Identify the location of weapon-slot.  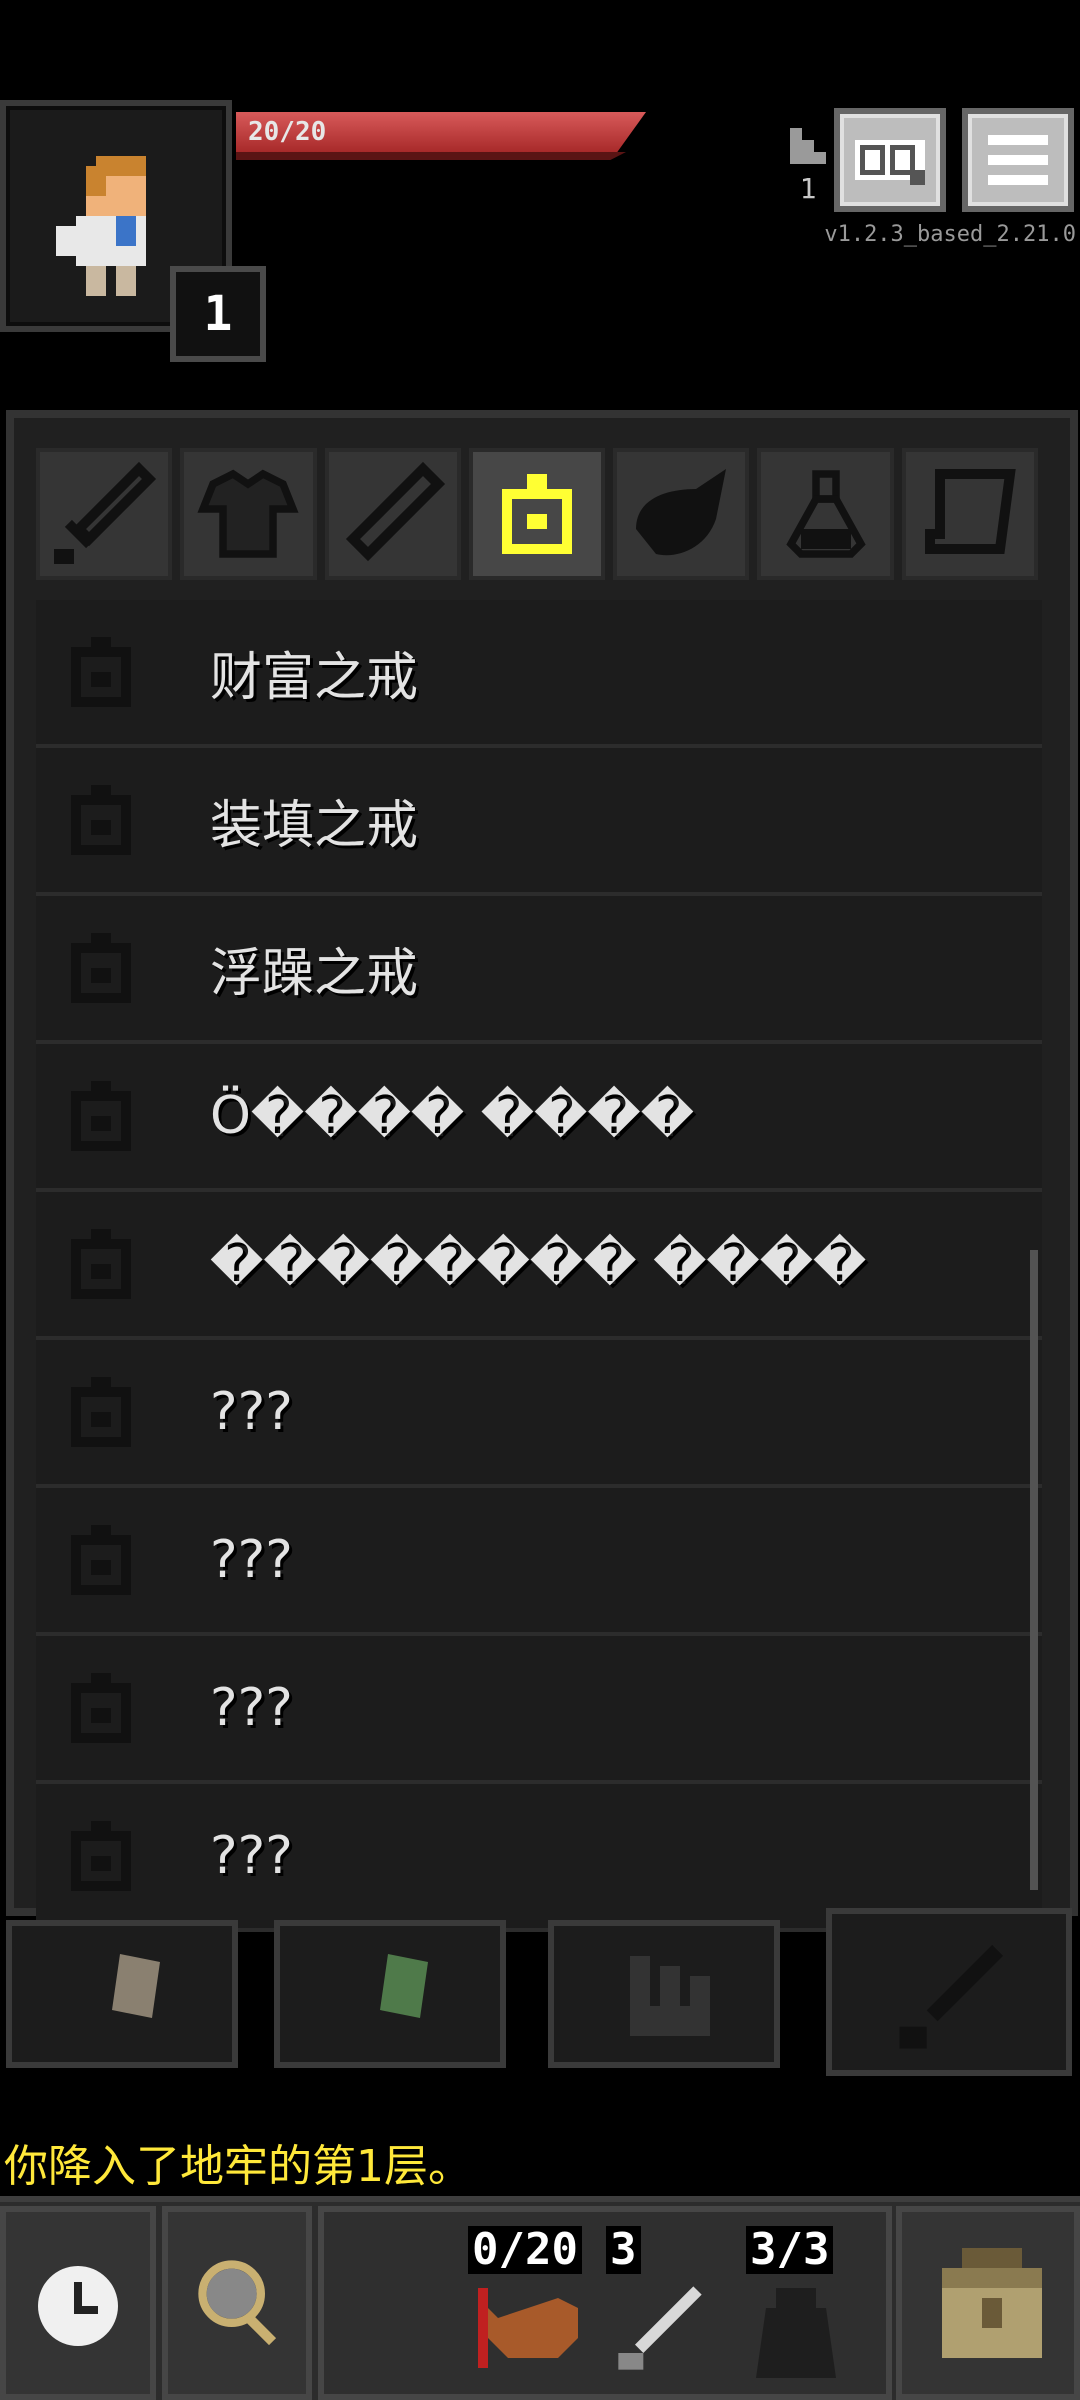
(949, 1992).